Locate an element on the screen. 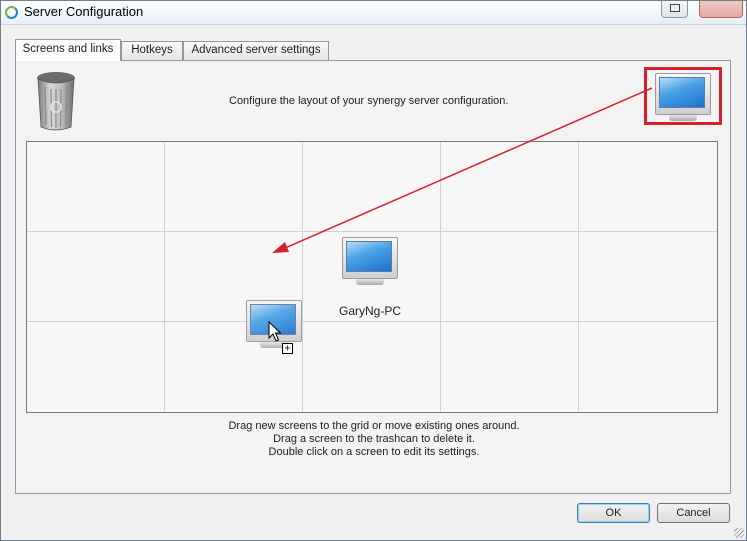 Image resolution: width=747 pixels, height=541 pixels. trashcan-icon is located at coordinates (56, 102).